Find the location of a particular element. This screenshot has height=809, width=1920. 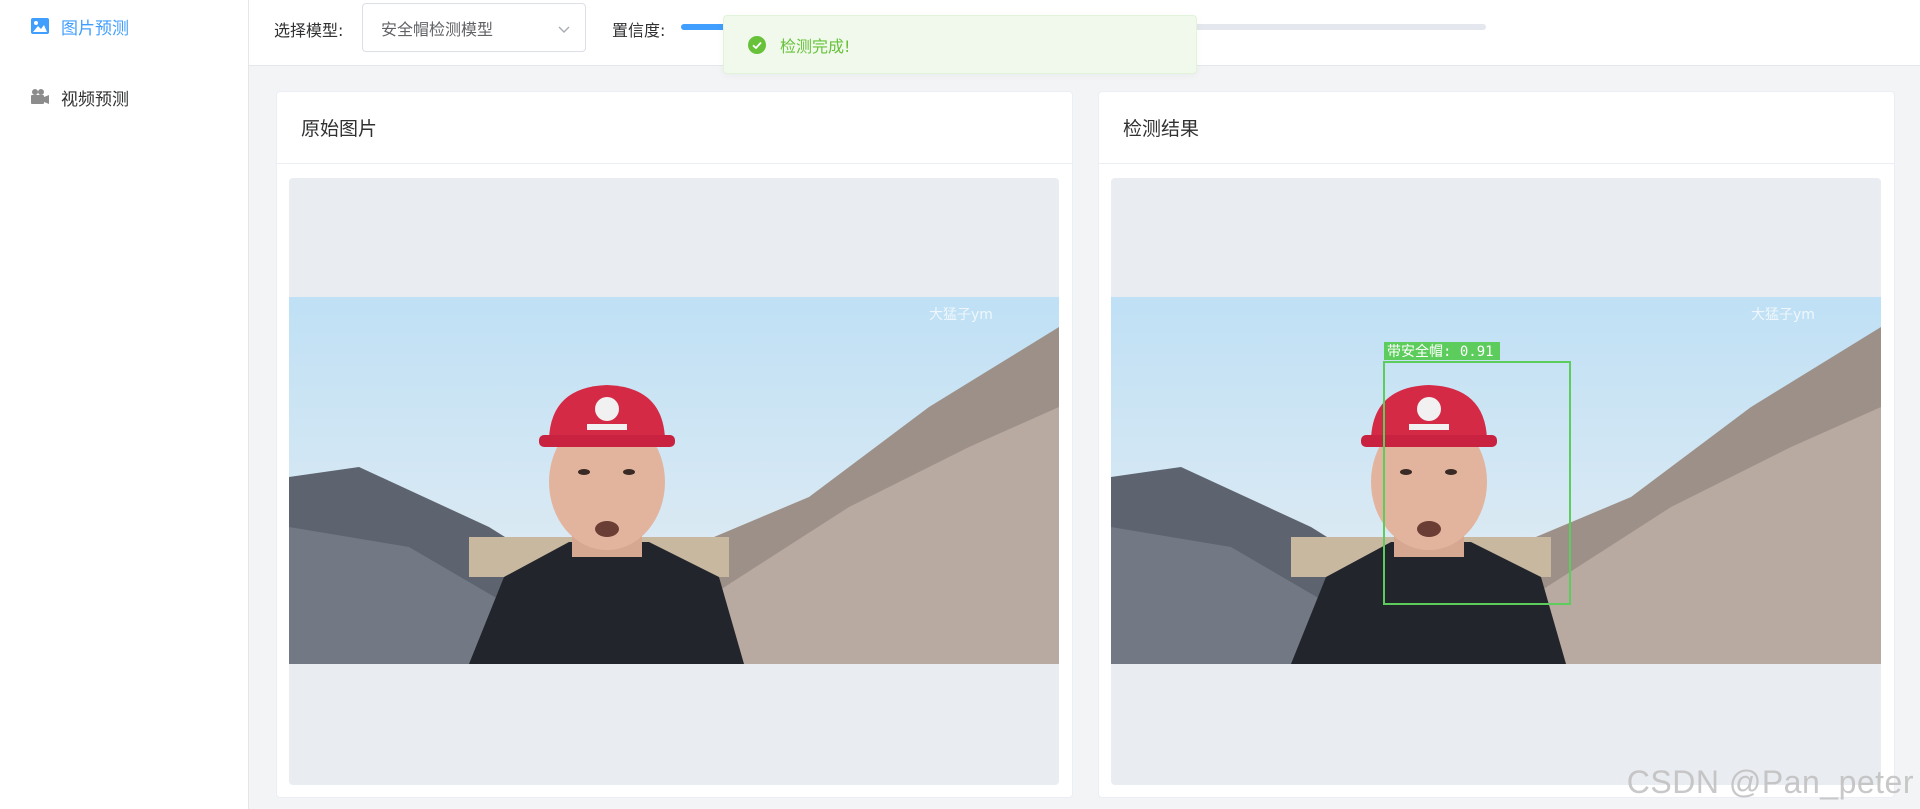

model-label: 选择模型: is located at coordinates (309, 30).